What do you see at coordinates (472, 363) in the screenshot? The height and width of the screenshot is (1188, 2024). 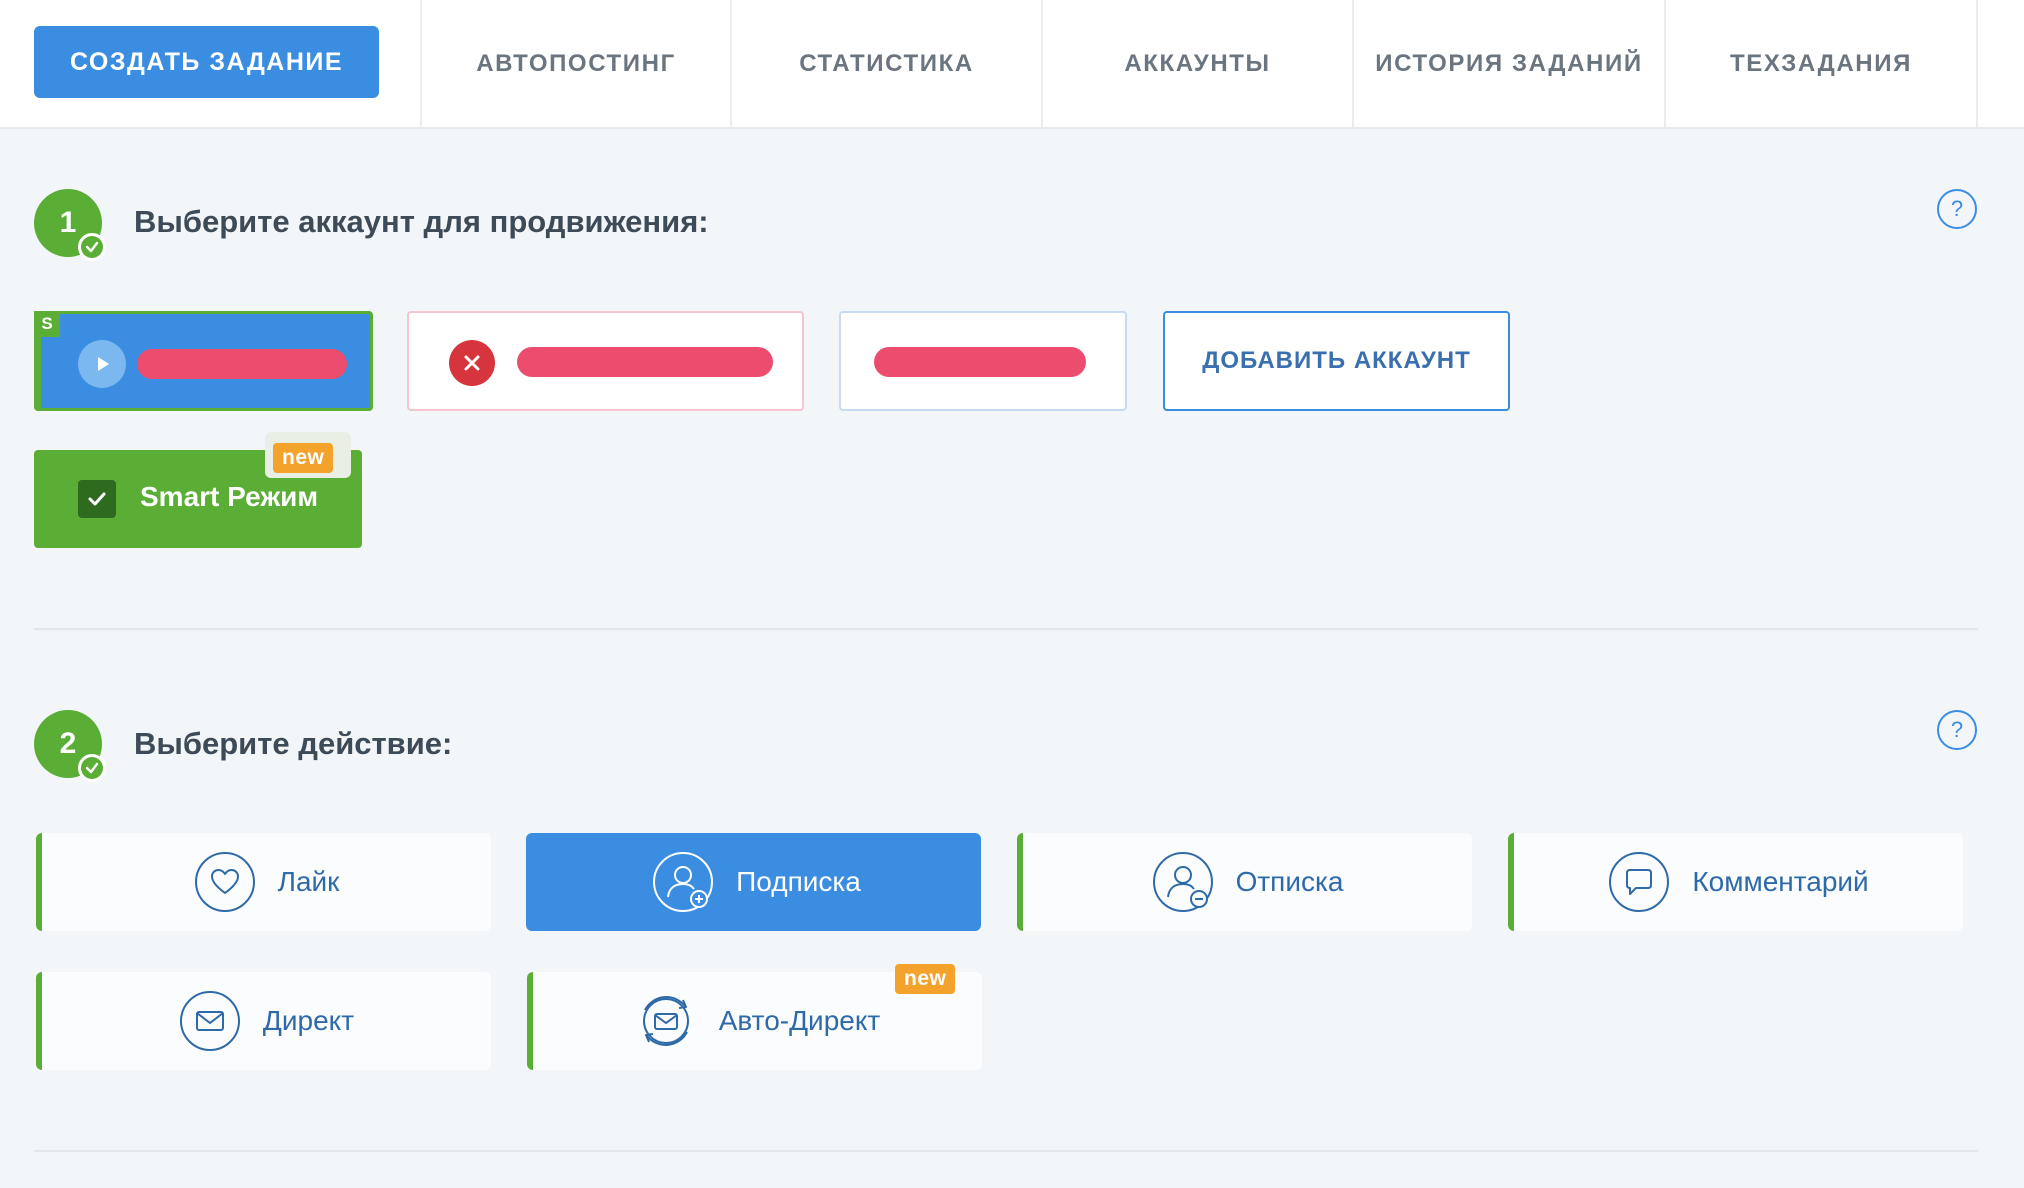 I see `error-x-icon` at bounding box center [472, 363].